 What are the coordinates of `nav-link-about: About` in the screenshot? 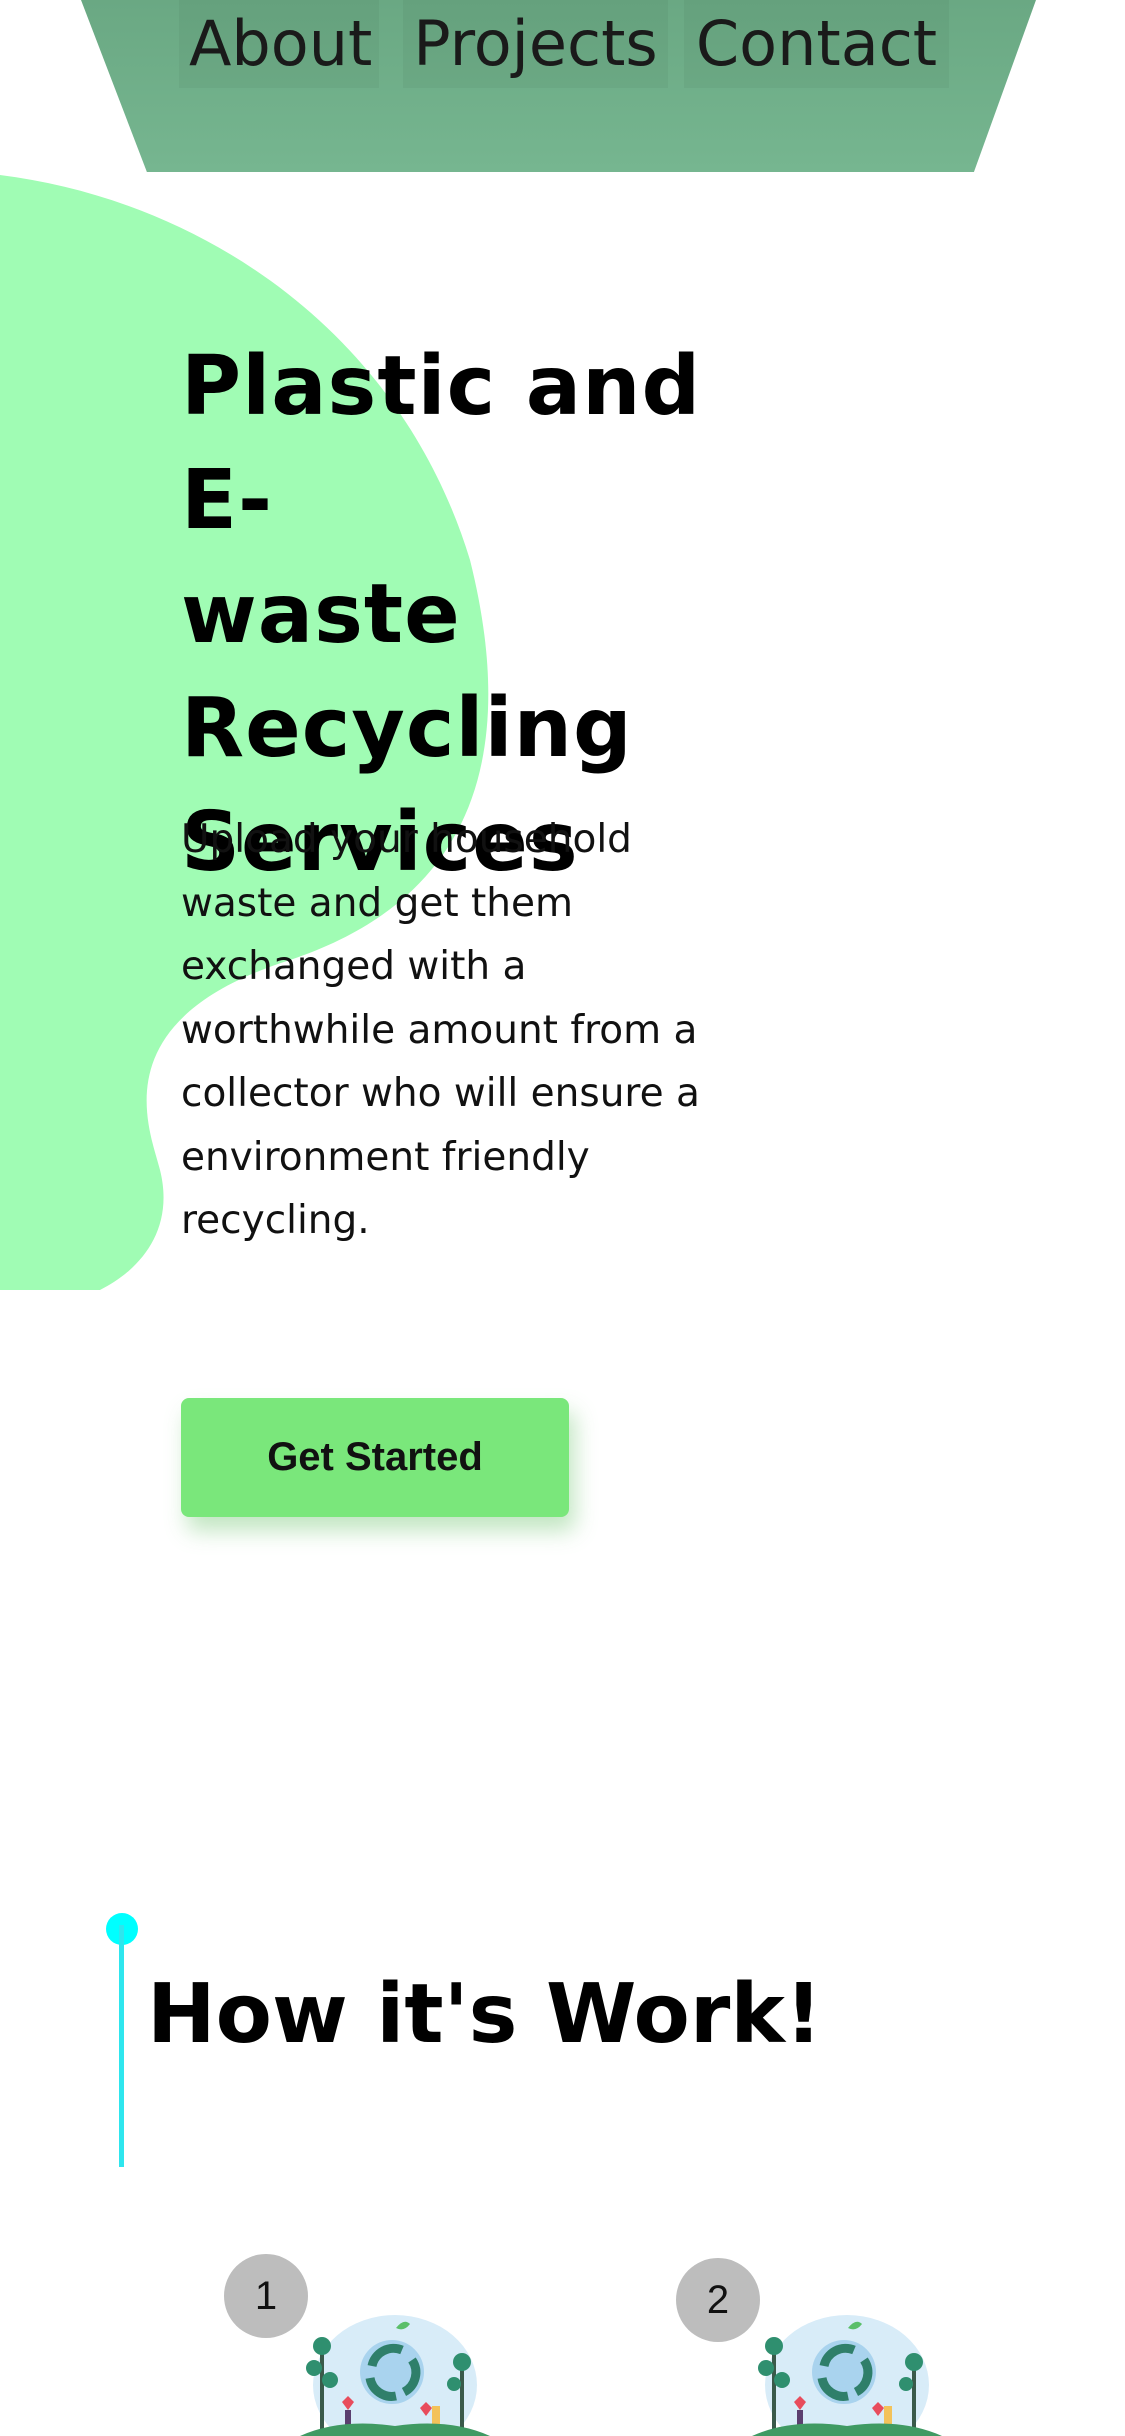 It's located at (279, 44).